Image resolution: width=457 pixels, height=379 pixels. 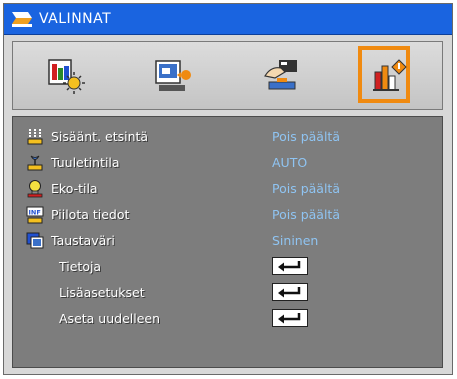 I want to click on option-eco-mode: Eko-tila Pois päältä, so click(x=227, y=189).